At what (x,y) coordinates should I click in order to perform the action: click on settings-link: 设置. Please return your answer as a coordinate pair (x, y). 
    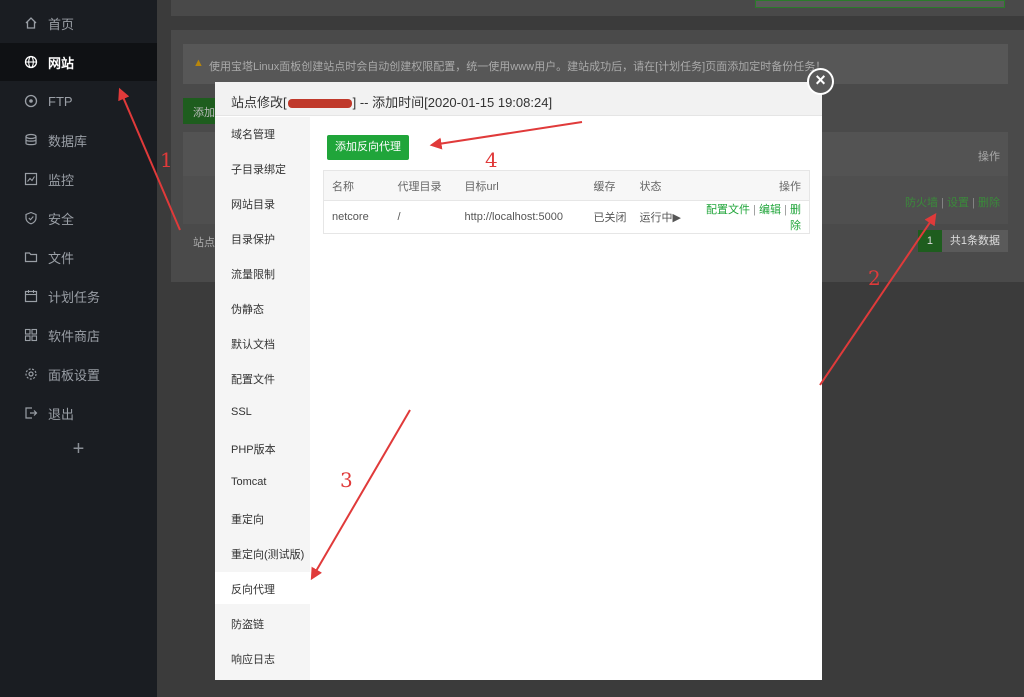
    Looking at the image, I should click on (958, 203).